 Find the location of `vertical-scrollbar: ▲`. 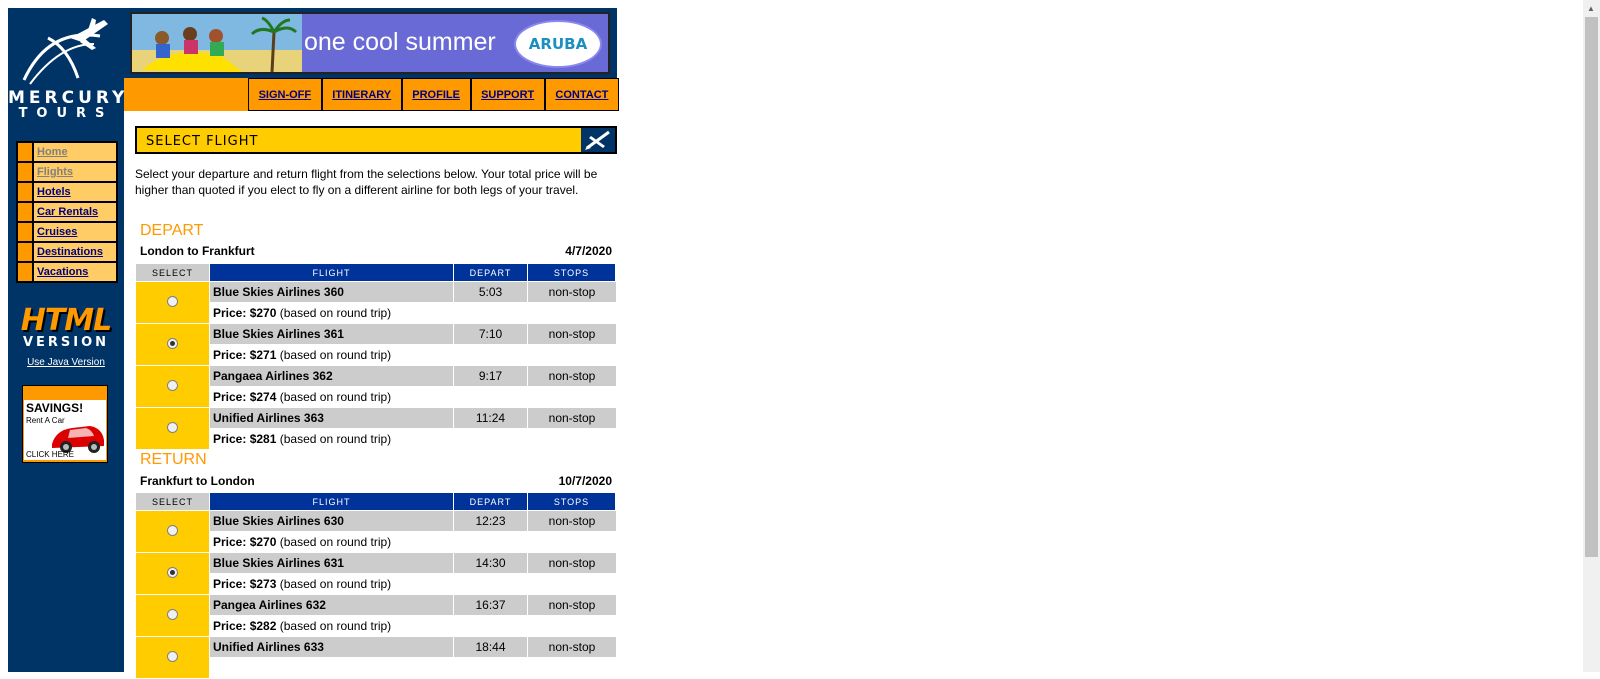

vertical-scrollbar: ▲ is located at coordinates (1591, 336).